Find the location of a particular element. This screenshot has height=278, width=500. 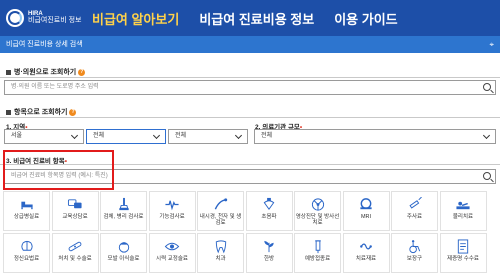

category-counsel: 교육상담료 is located at coordinates (75, 211).